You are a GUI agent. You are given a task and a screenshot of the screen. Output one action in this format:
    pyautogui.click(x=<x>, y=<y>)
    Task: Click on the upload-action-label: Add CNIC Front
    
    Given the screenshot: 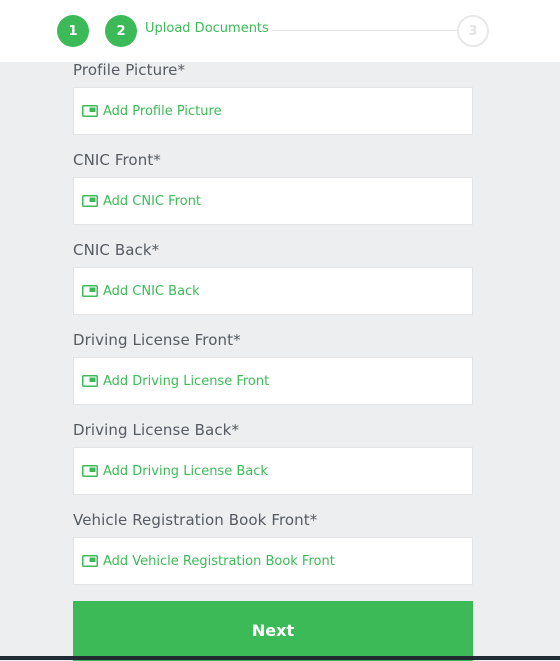 What is the action you would take?
    pyautogui.click(x=152, y=201)
    